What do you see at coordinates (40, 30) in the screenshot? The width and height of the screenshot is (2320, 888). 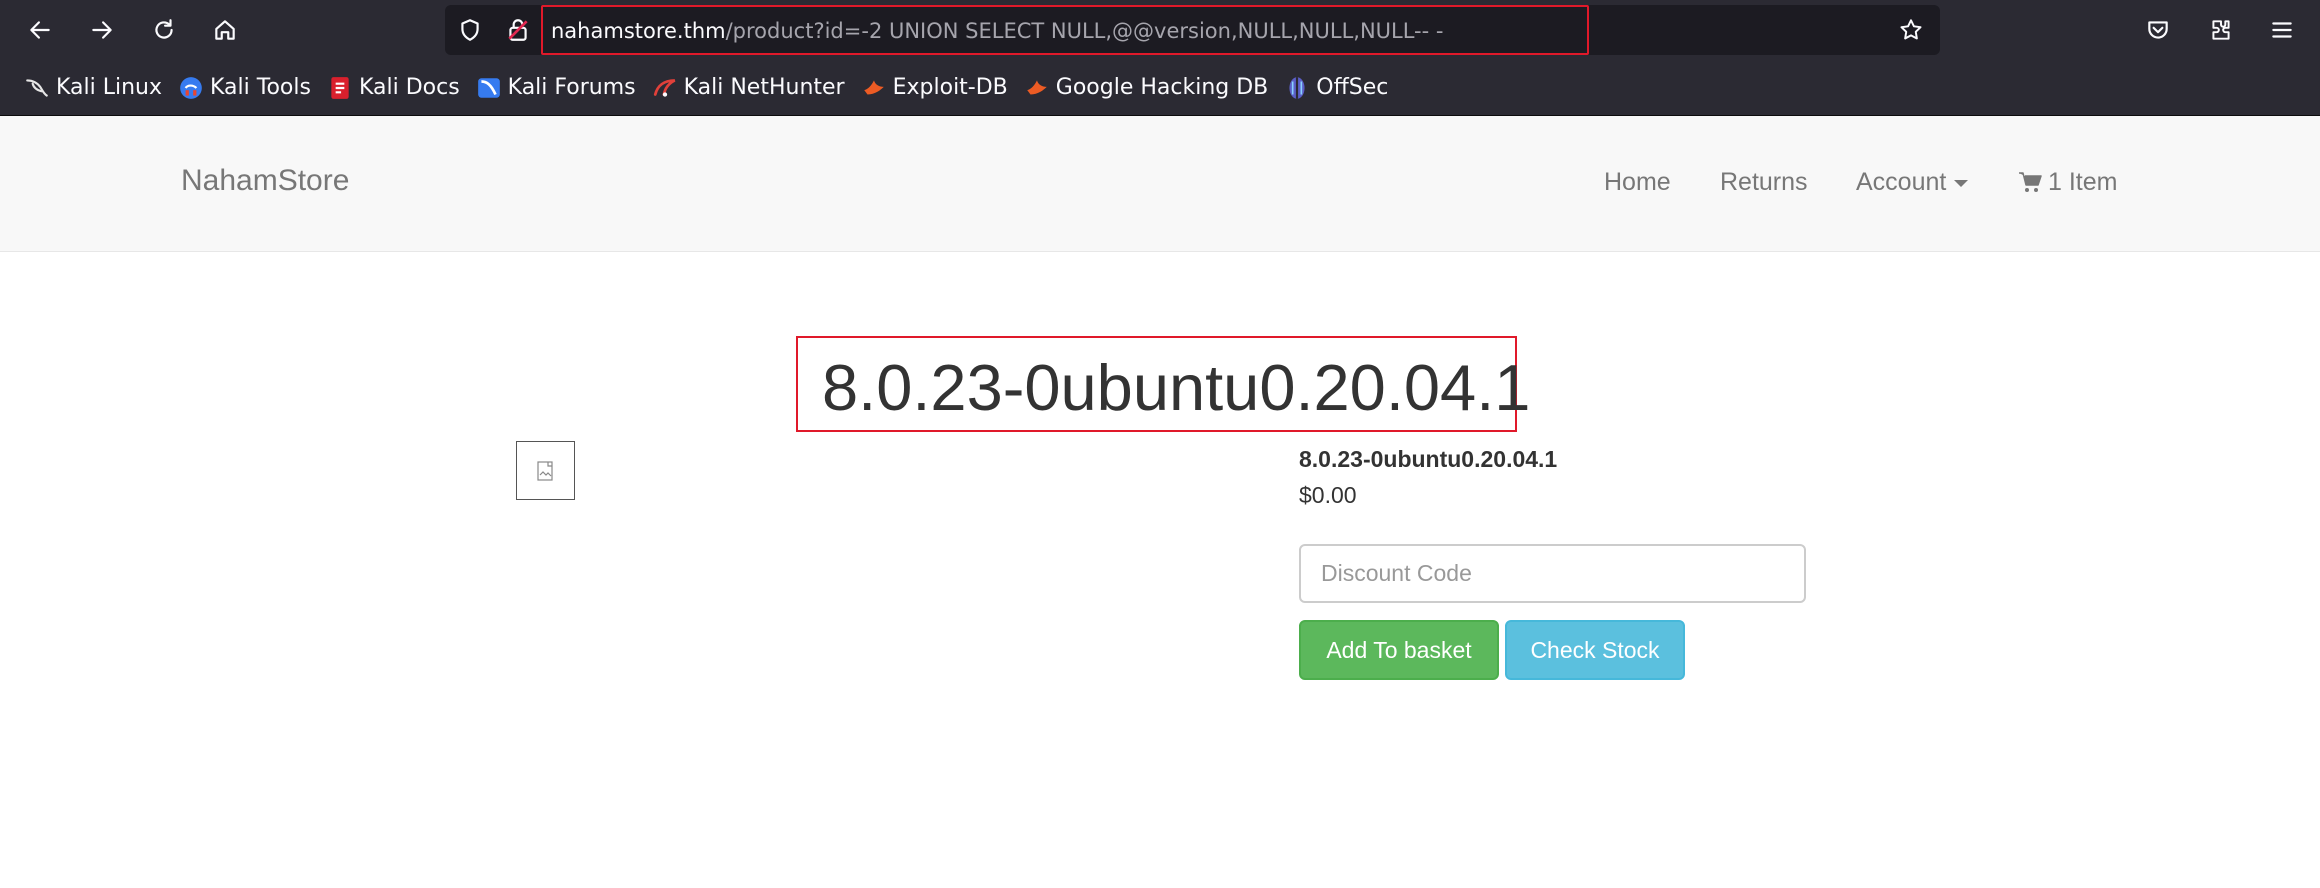 I see `back-icon` at bounding box center [40, 30].